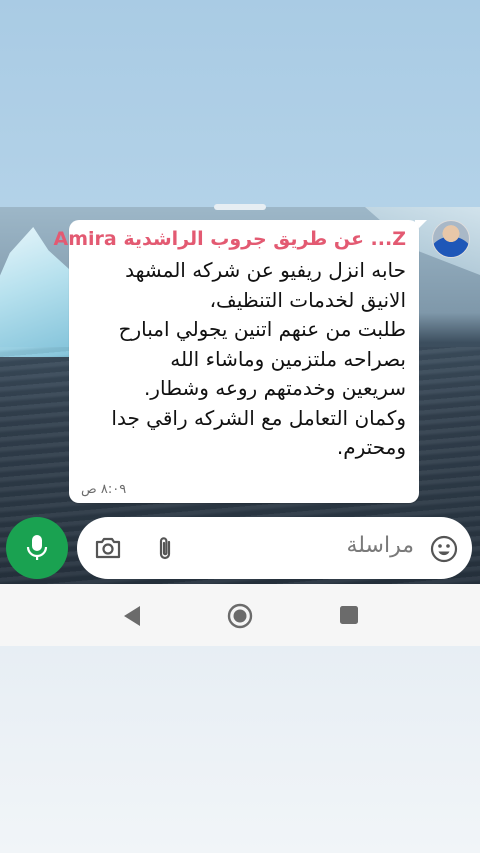 The height and width of the screenshot is (853, 480). What do you see at coordinates (132, 616) in the screenshot?
I see `back-icon` at bounding box center [132, 616].